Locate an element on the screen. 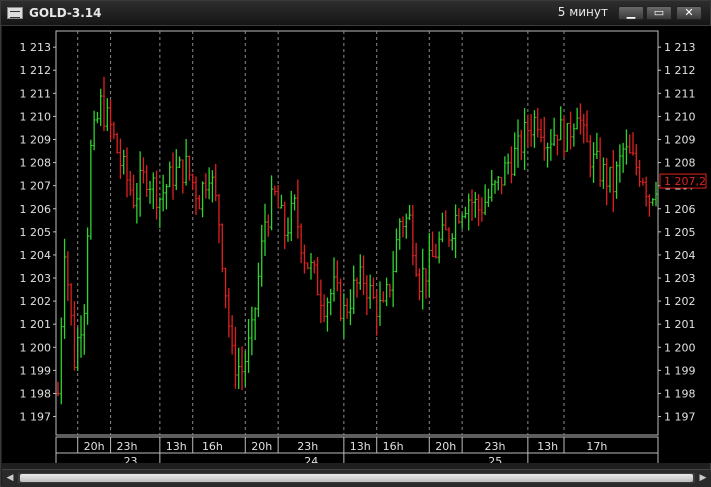  close-button: ✕ is located at coordinates (689, 13).